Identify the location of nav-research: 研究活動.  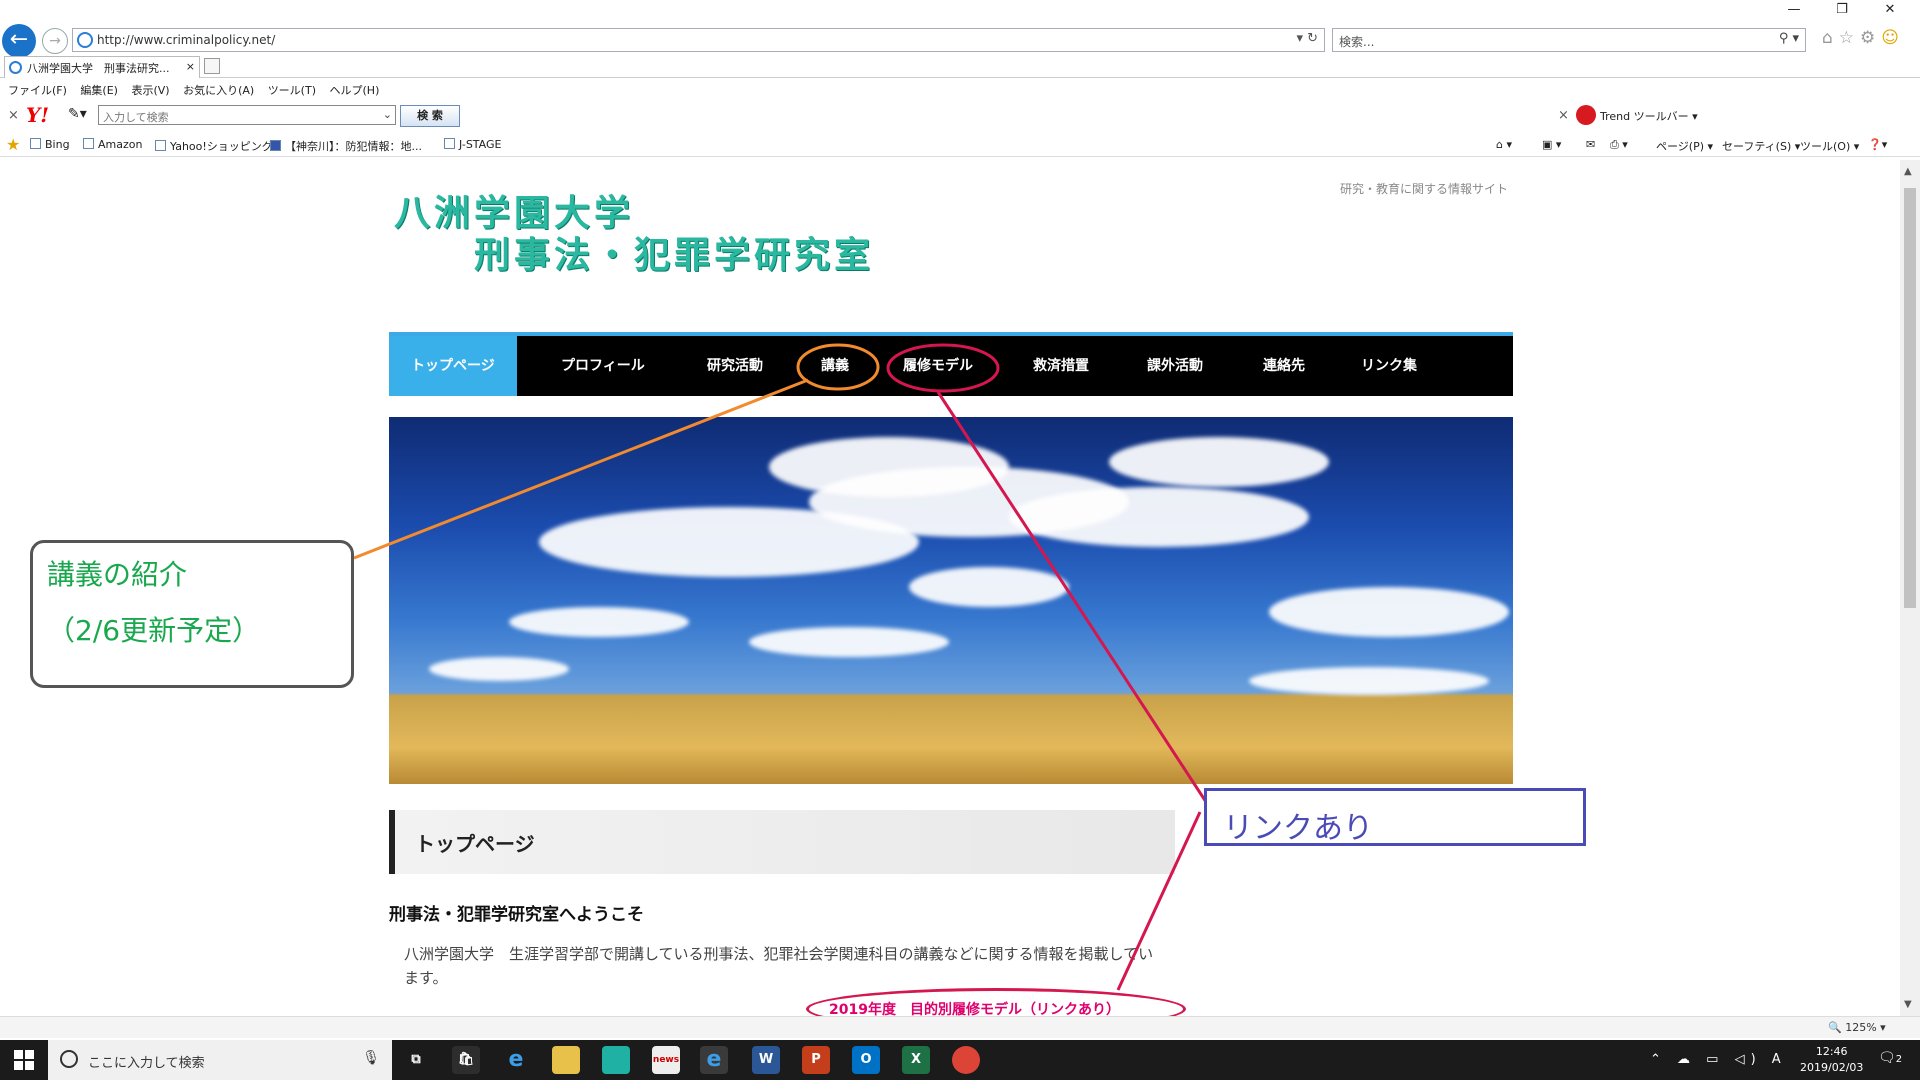
(735, 366).